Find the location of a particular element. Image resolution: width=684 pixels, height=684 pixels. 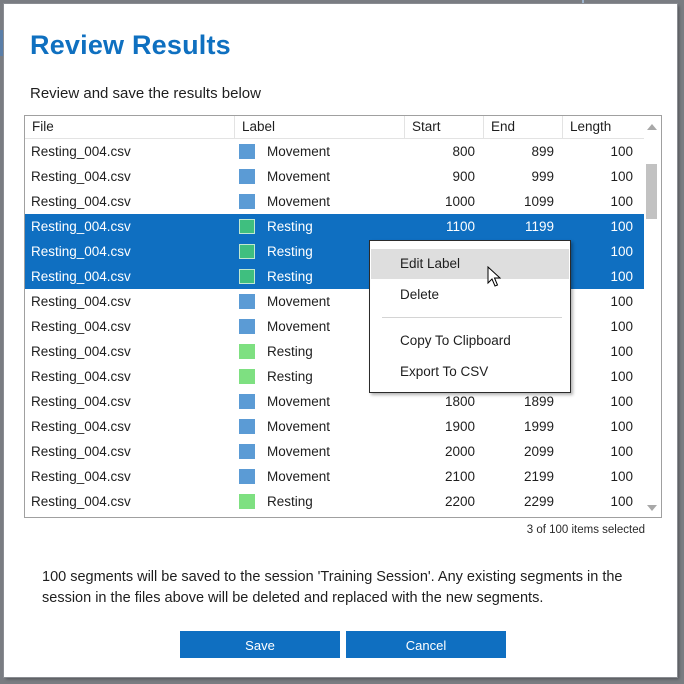

column-header-label: Label is located at coordinates (320, 127).